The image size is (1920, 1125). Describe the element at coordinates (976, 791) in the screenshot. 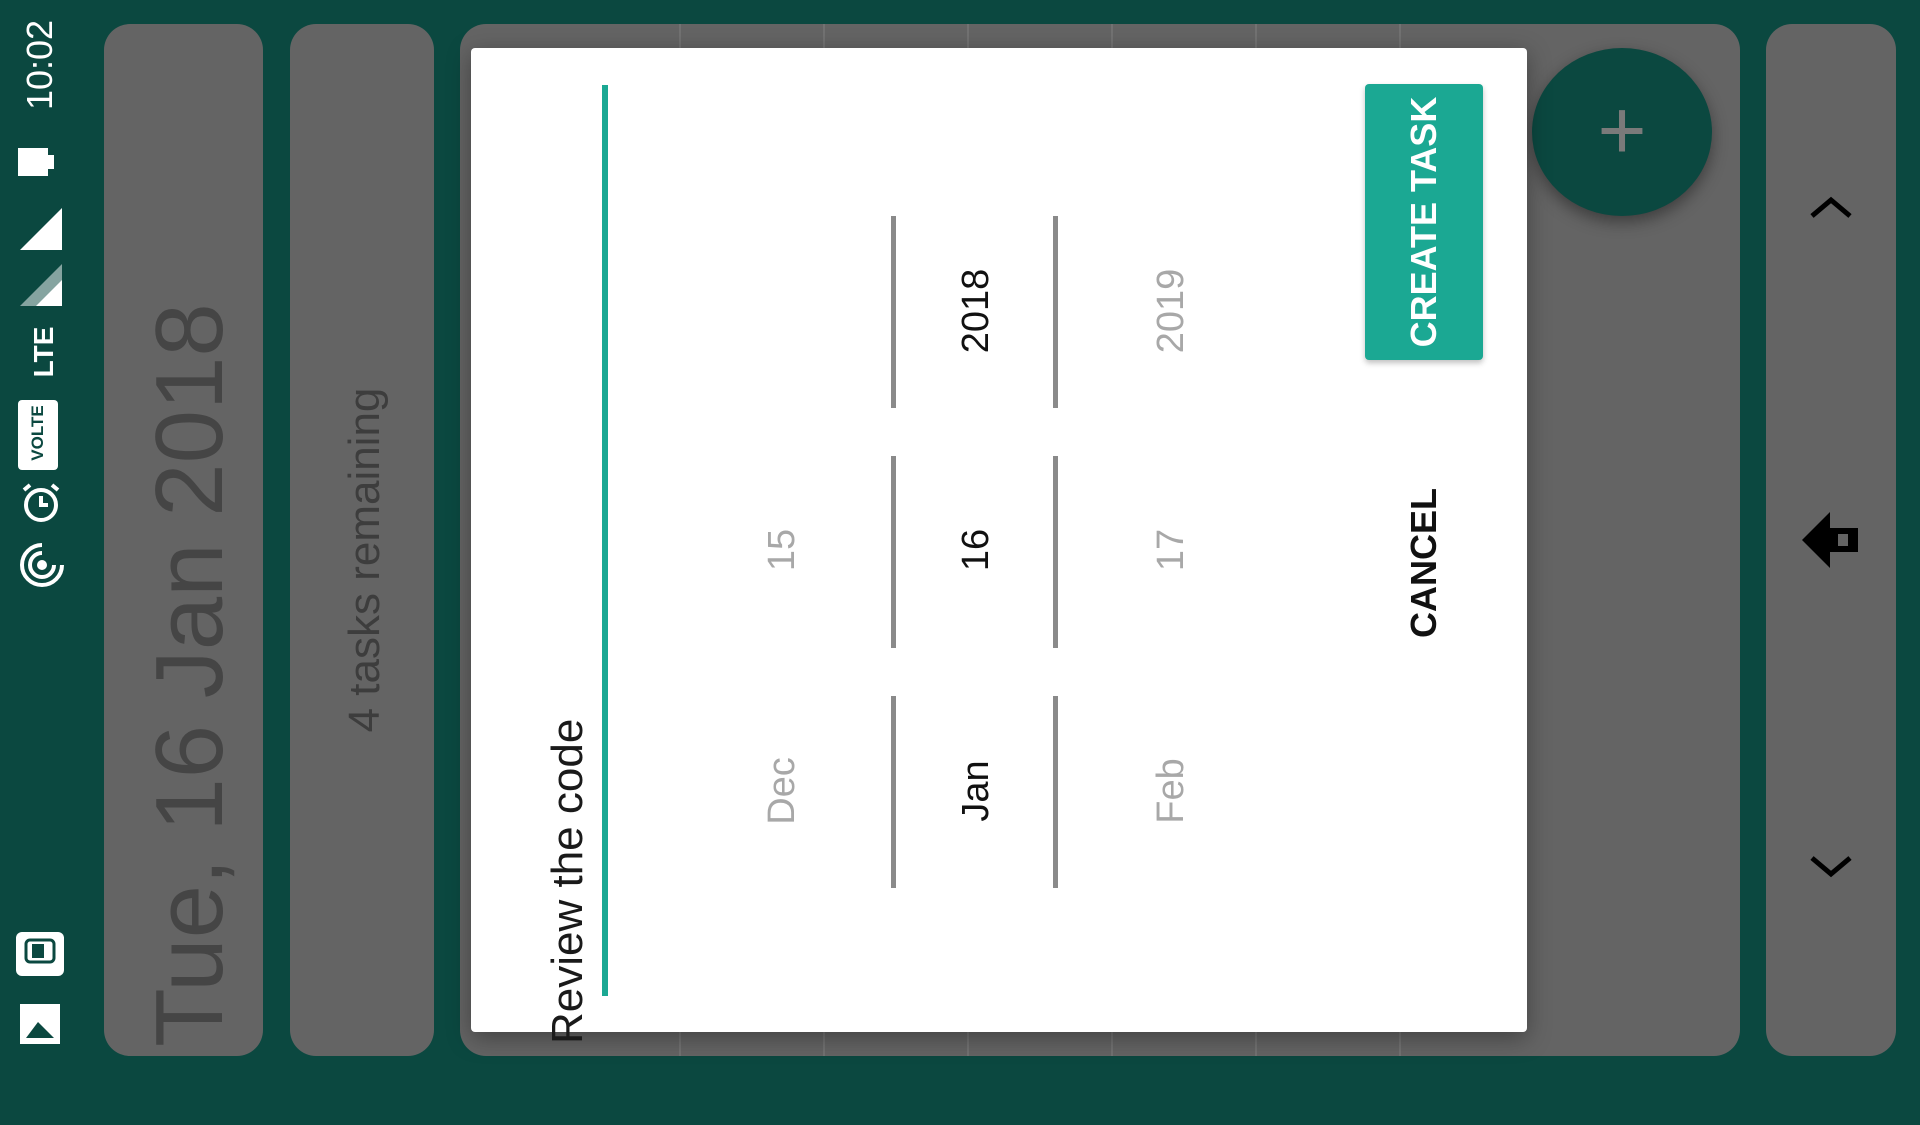

I see `picker-month-selected: Jan` at that location.